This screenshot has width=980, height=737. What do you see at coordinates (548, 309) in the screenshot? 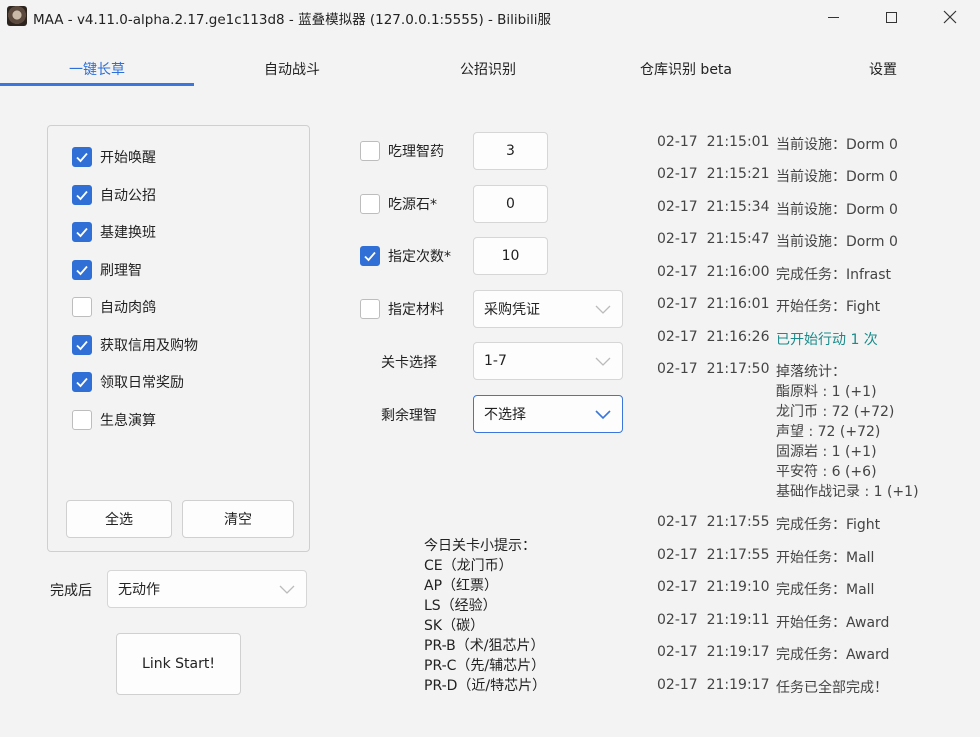
I see `material-select: 采购凭证` at bounding box center [548, 309].